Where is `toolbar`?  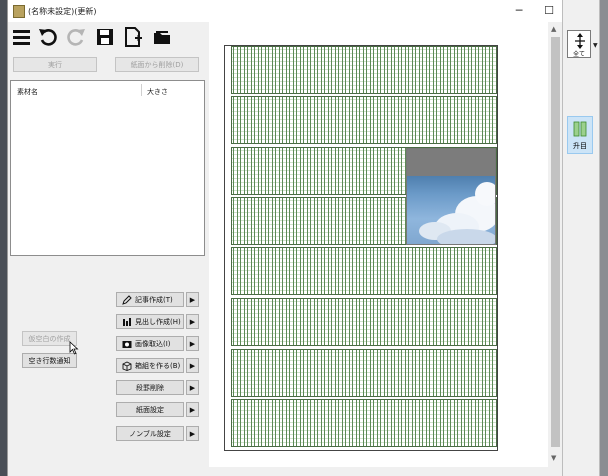
toolbar is located at coordinates (108, 36).